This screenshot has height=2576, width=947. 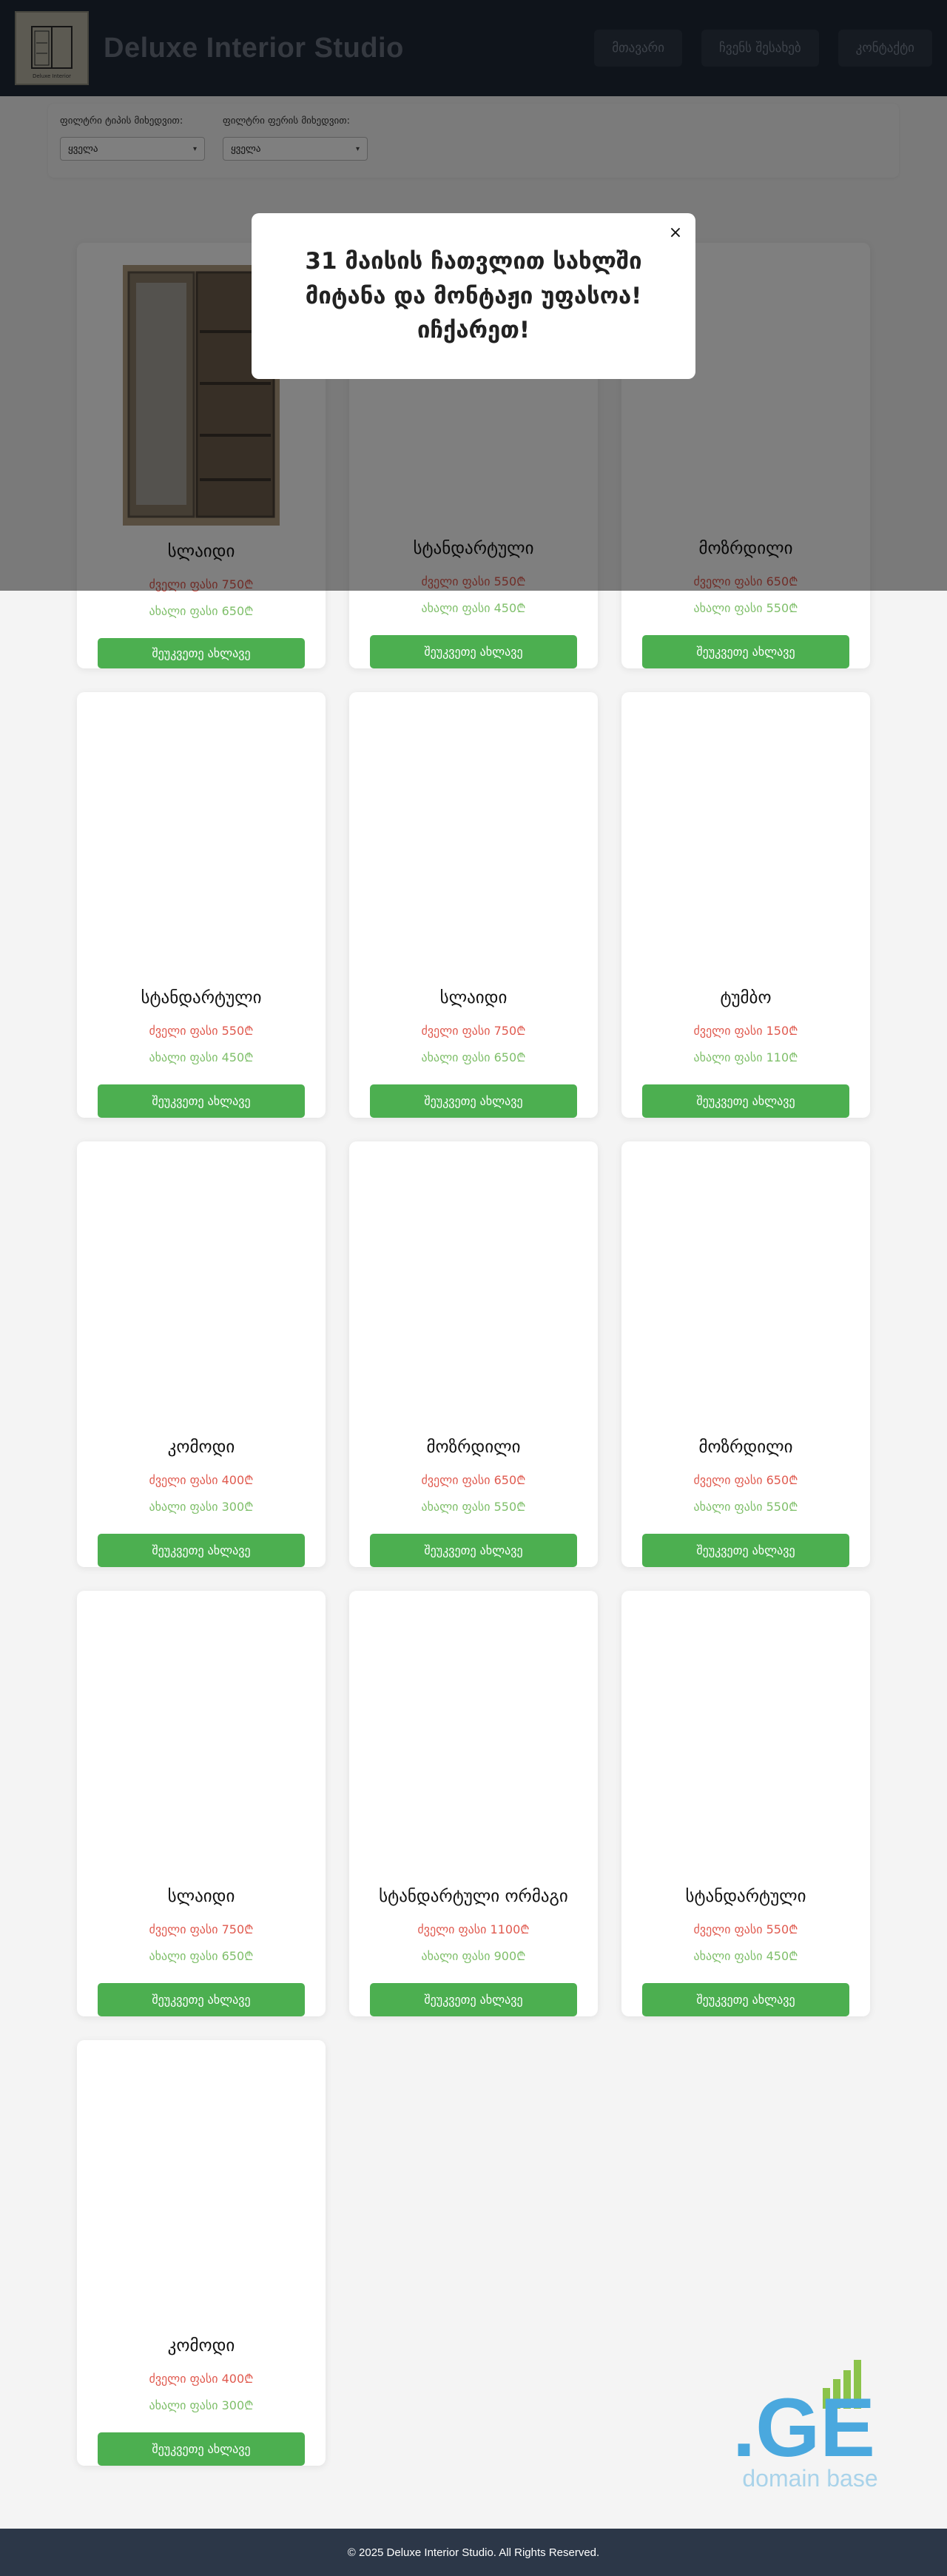 I want to click on domain-badge: .GE domain base, so click(x=814, y=2428).